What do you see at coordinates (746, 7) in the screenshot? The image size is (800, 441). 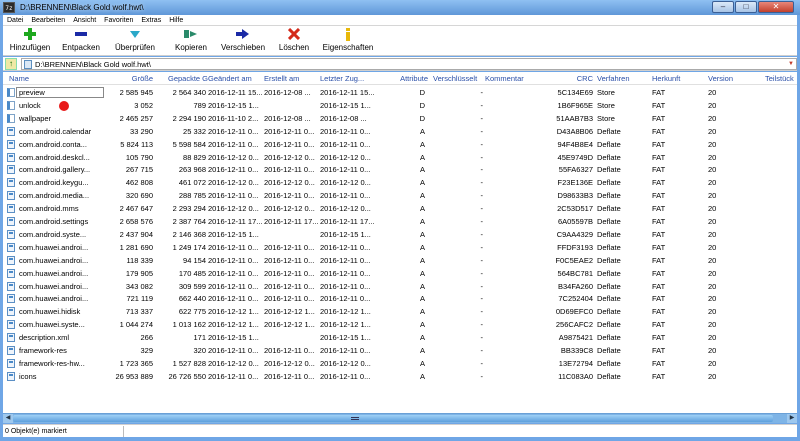 I see `maximize-button: □` at bounding box center [746, 7].